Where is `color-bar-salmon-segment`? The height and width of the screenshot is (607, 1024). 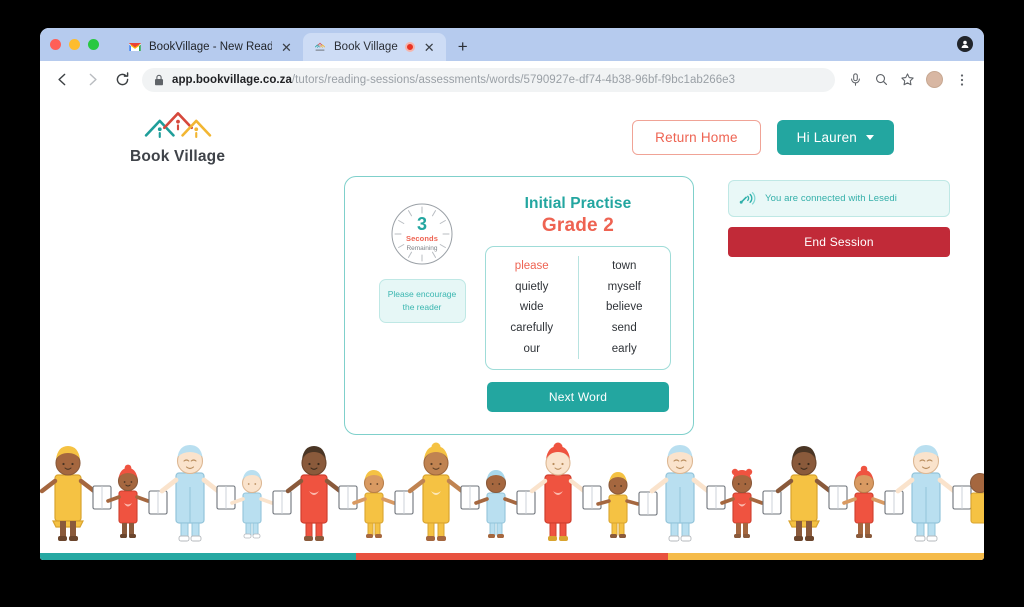 color-bar-salmon-segment is located at coordinates (512, 556).